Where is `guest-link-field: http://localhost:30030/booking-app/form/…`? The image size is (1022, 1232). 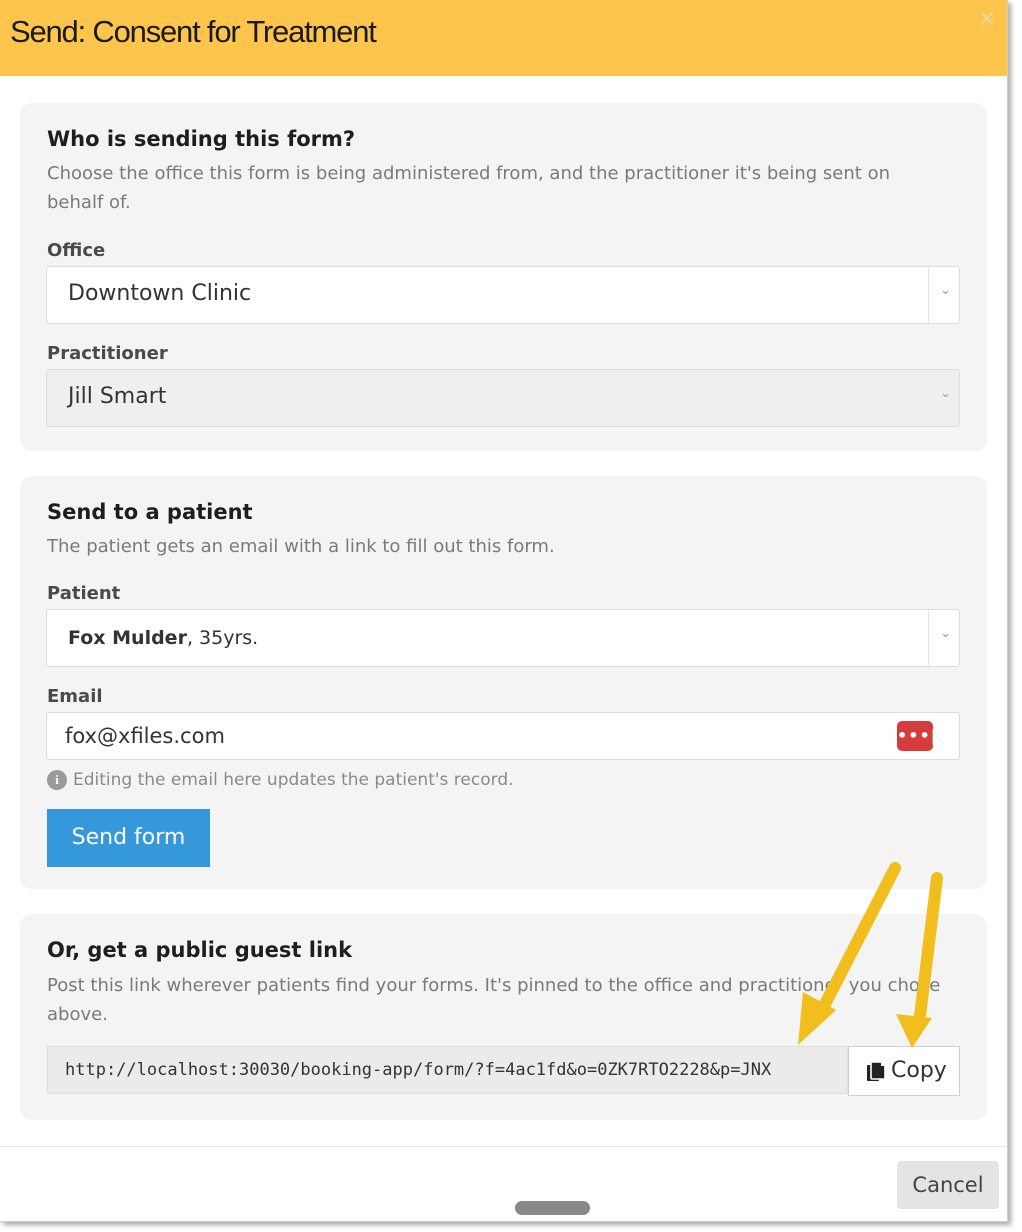
guest-link-field: http://localhost:30030/booking-app/form/… is located at coordinates (447, 1070).